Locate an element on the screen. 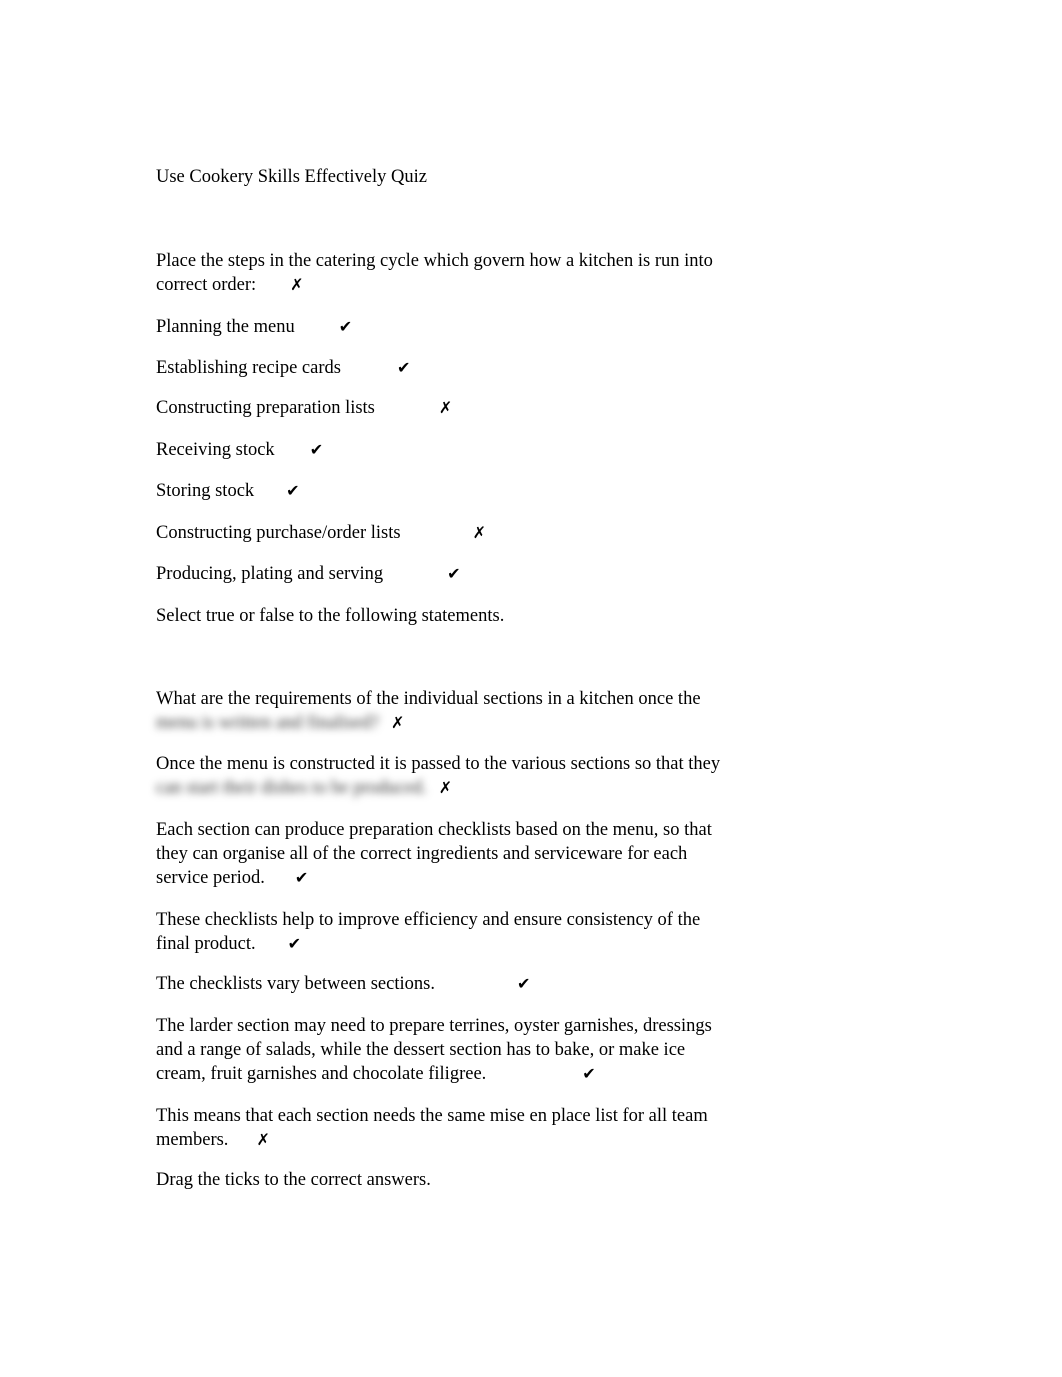  q1-item-label: Planning the menu is located at coordinates (225, 327).